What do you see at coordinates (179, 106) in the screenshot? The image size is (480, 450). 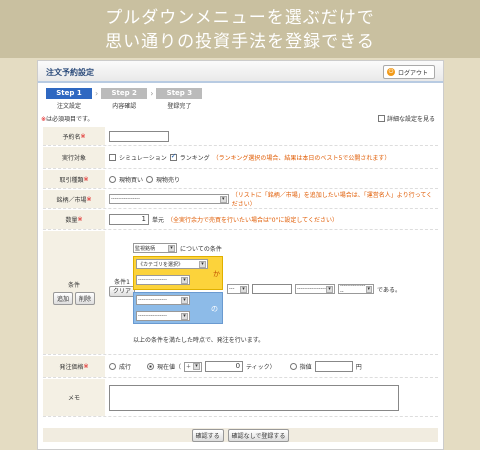 I see `step-3-name: 登録完了` at bounding box center [179, 106].